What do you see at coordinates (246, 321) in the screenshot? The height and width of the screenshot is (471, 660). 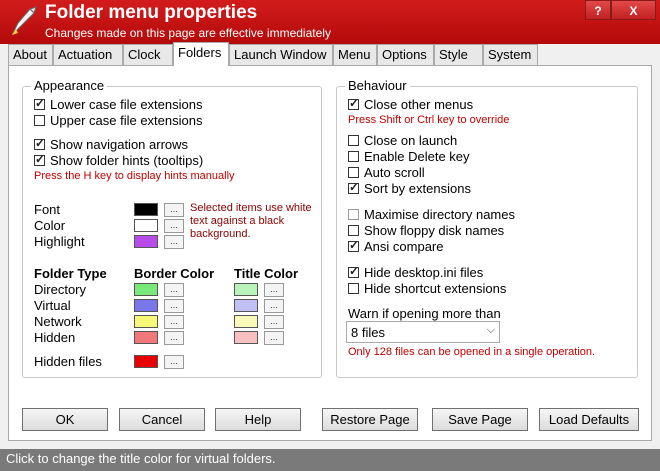 I see `network-title-swatch` at bounding box center [246, 321].